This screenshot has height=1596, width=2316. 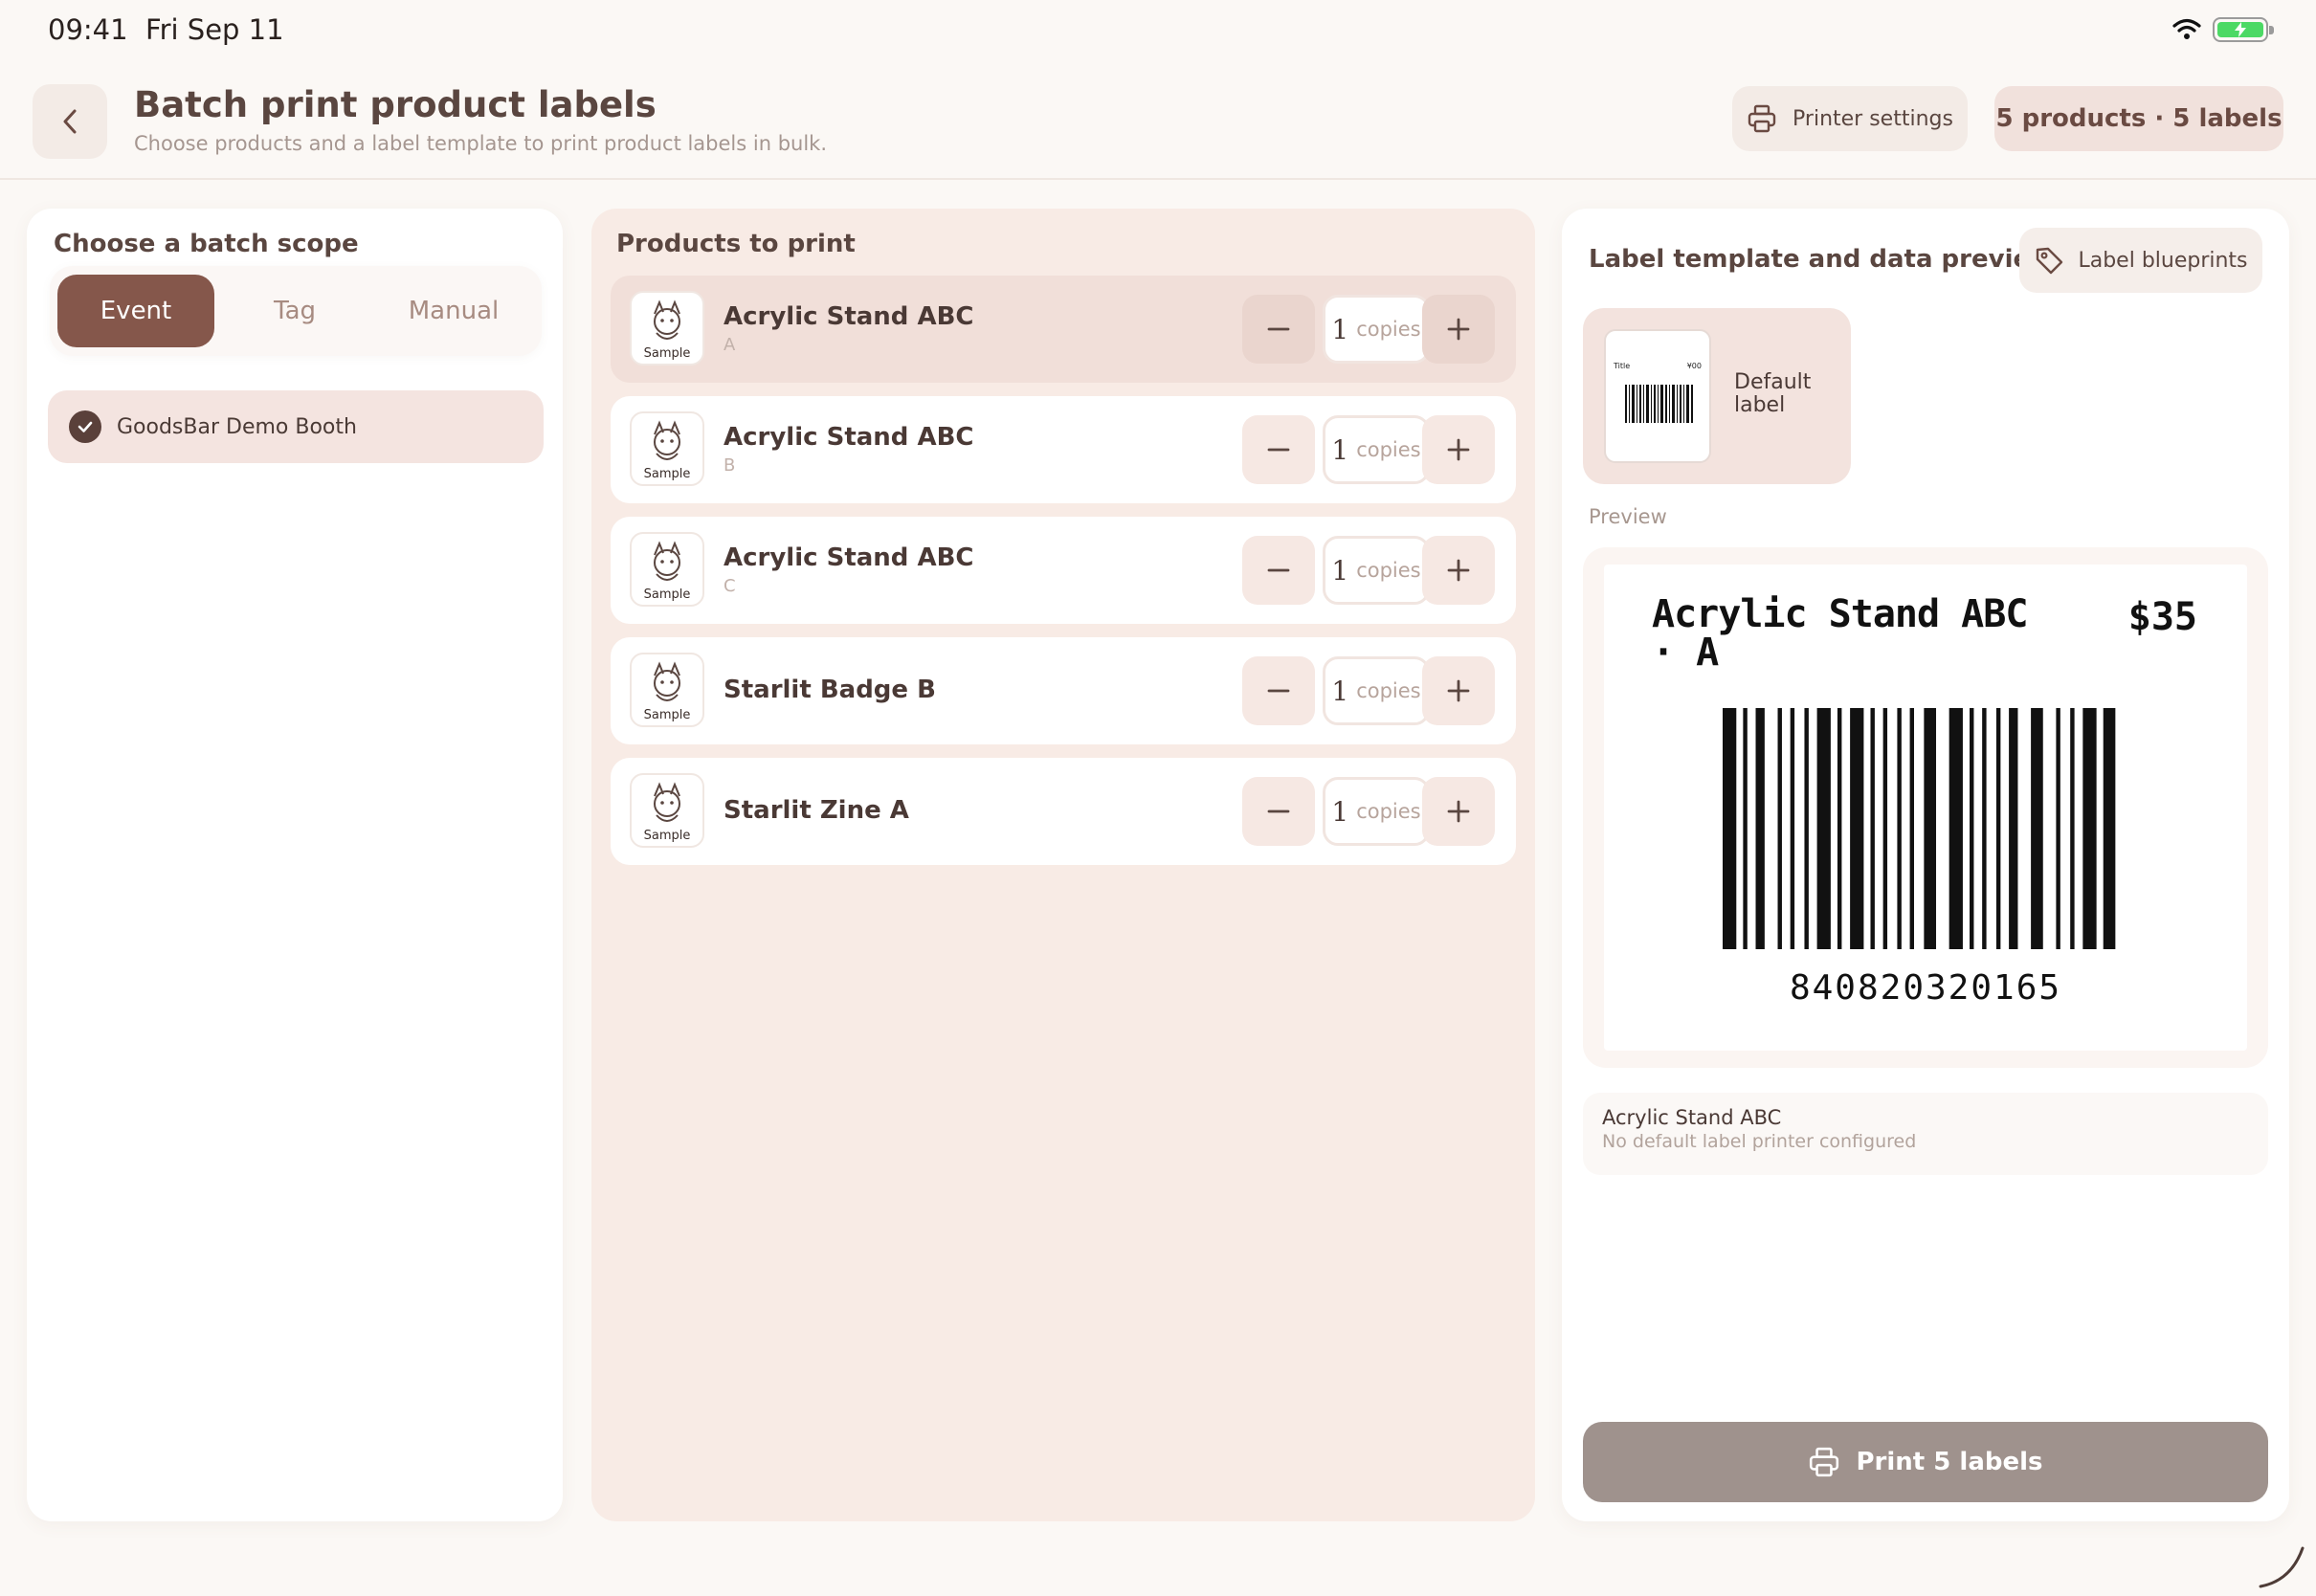 I want to click on products-title: Products to print, so click(x=736, y=244).